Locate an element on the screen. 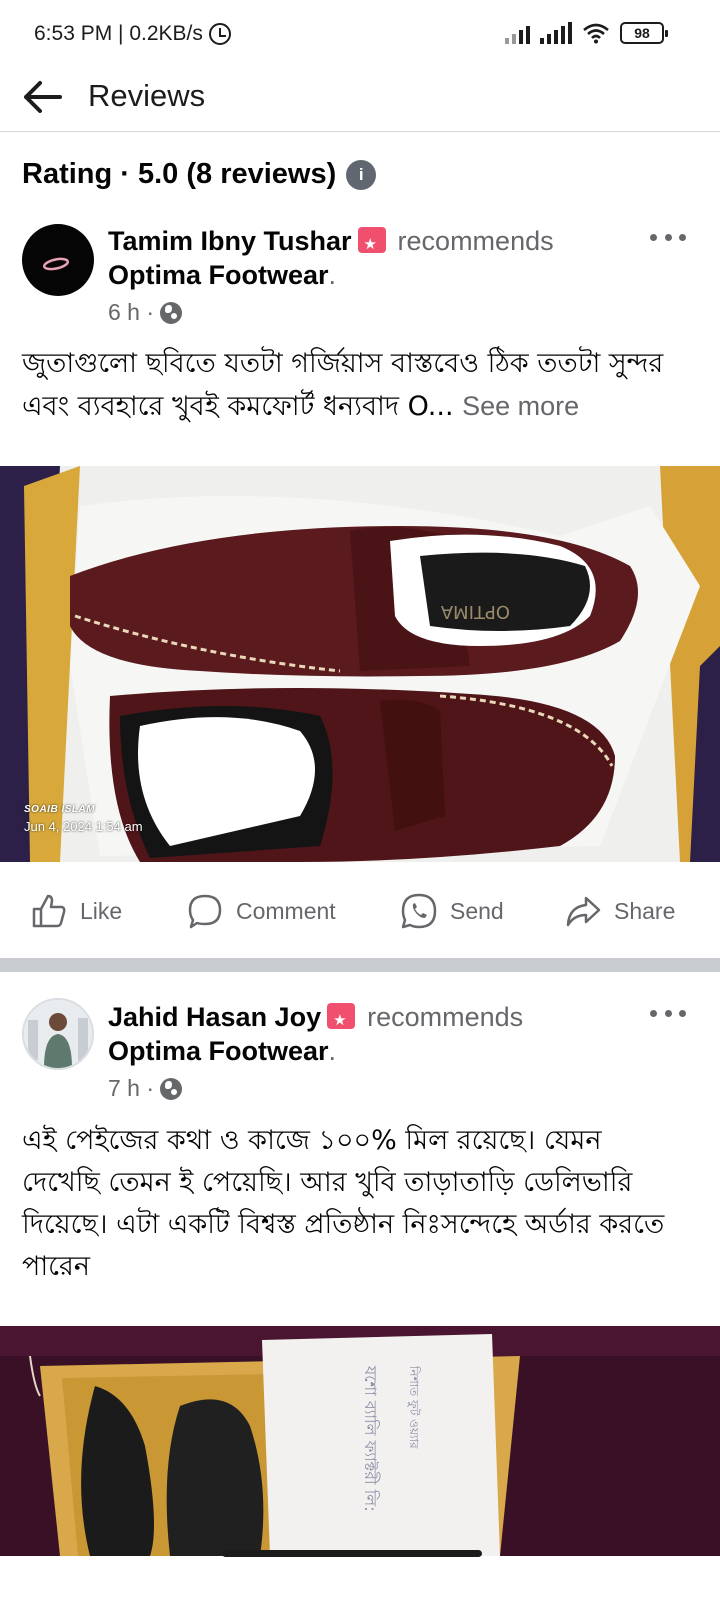 The image size is (720, 1600). send-button: Send is located at coordinates (452, 911).